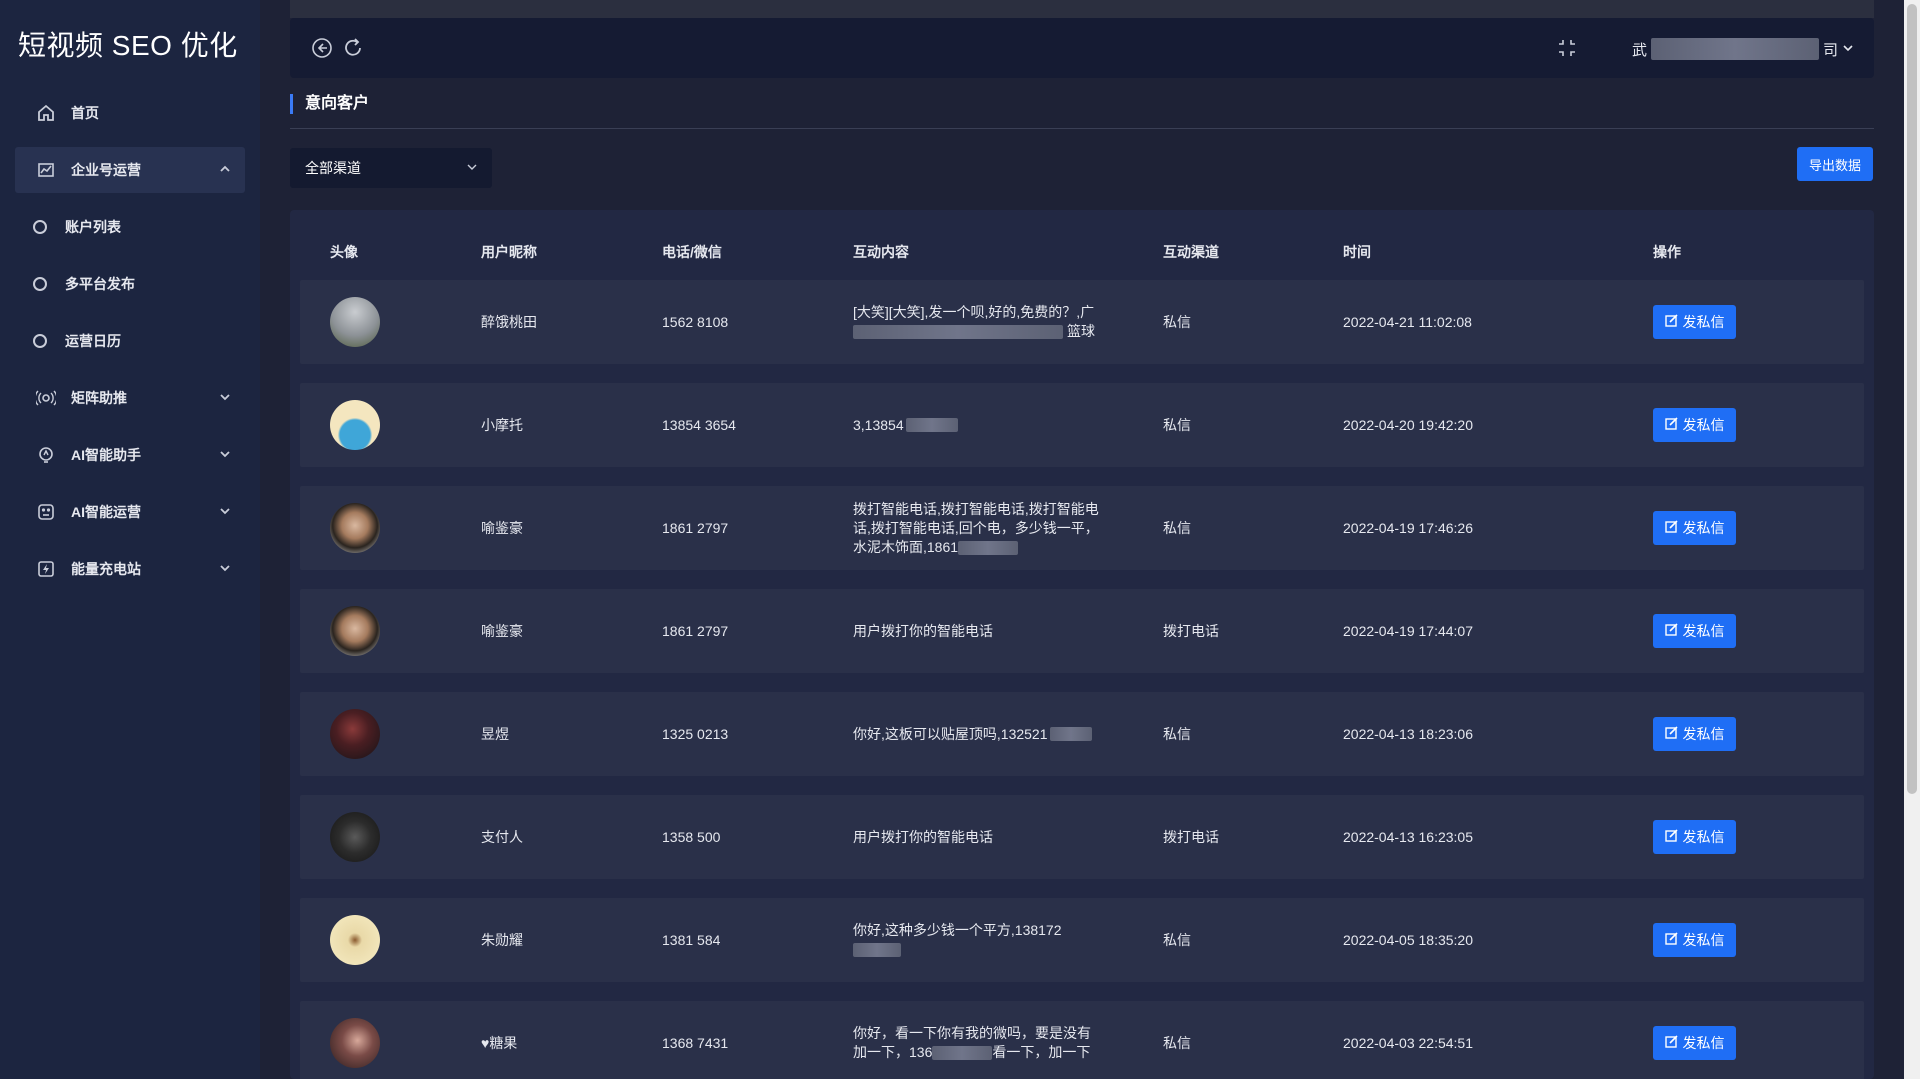  I want to click on ai-ops-icon, so click(46, 512).